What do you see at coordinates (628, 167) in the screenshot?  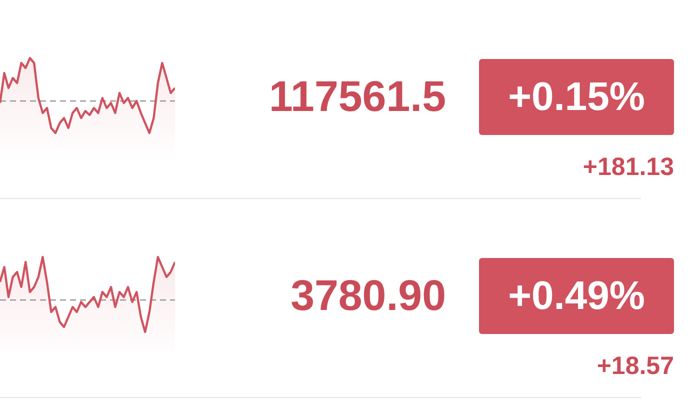 I see `change-value: +181.13` at bounding box center [628, 167].